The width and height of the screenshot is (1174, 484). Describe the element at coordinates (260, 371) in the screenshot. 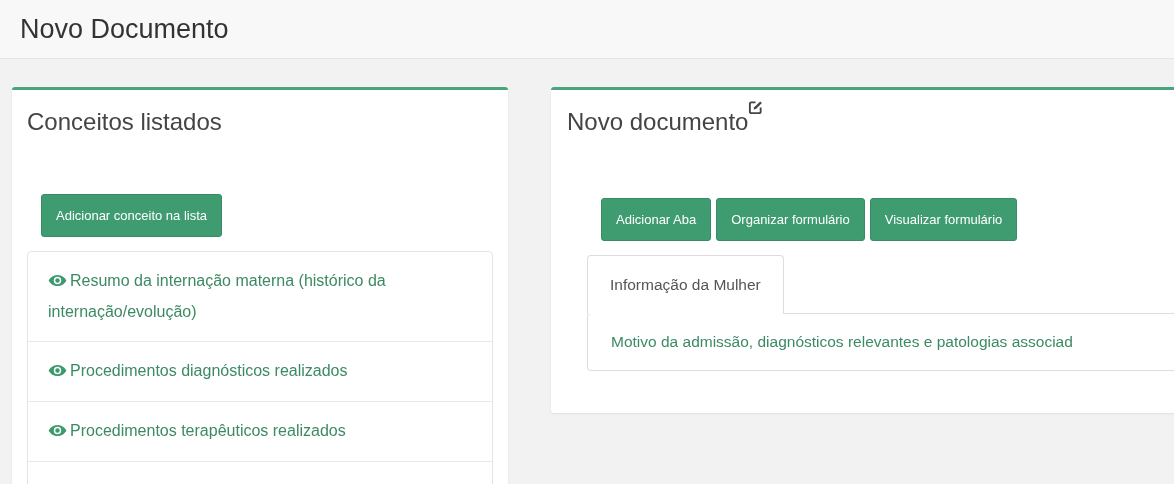

I see `concept-link: Procedimentos diagnósticos realizados` at that location.